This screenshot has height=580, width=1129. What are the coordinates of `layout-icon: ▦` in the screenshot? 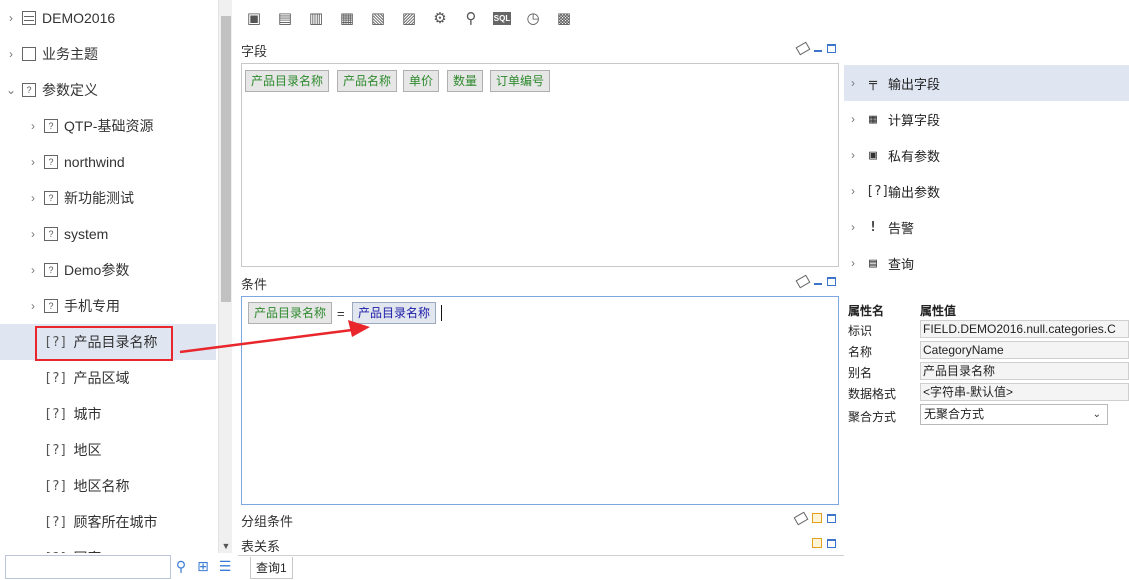 It's located at (347, 18).